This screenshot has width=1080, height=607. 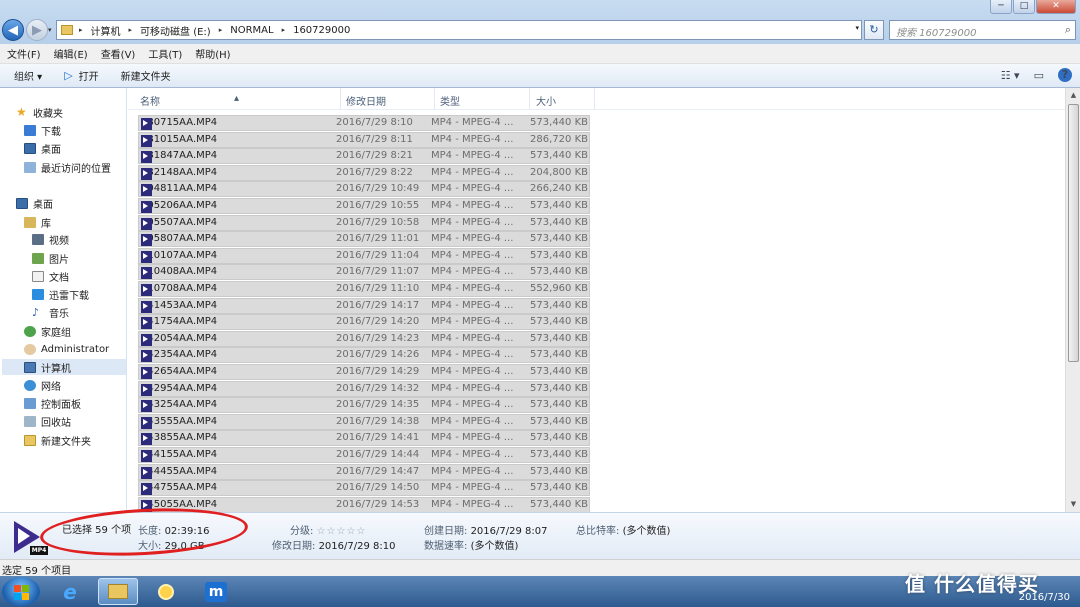 I want to click on rating-stars: ☆☆☆☆☆, so click(x=342, y=531).